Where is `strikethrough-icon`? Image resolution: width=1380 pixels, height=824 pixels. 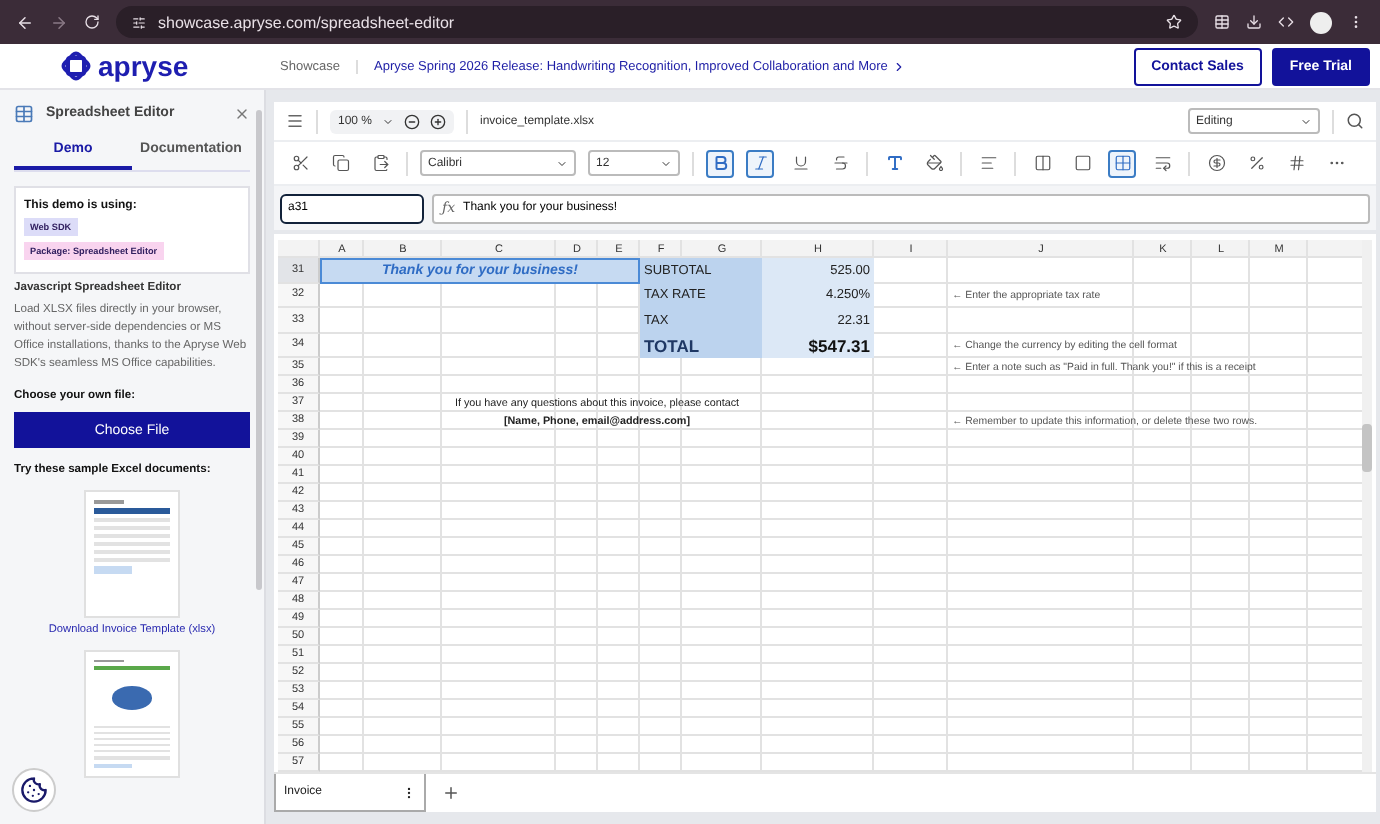 strikethrough-icon is located at coordinates (840, 163).